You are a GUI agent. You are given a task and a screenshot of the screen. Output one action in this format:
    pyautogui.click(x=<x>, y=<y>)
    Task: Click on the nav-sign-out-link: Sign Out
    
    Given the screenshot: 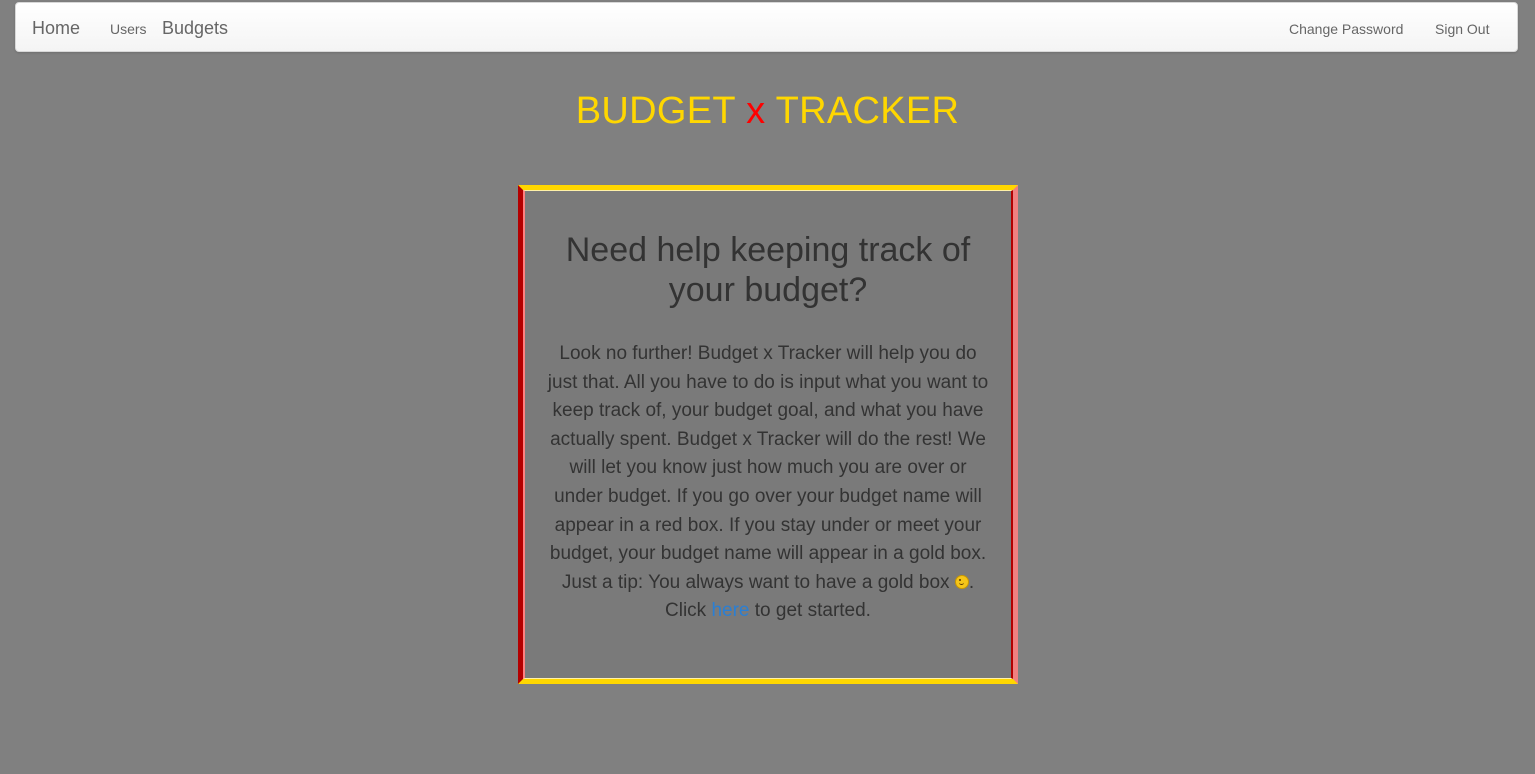 What is the action you would take?
    pyautogui.click(x=1462, y=29)
    